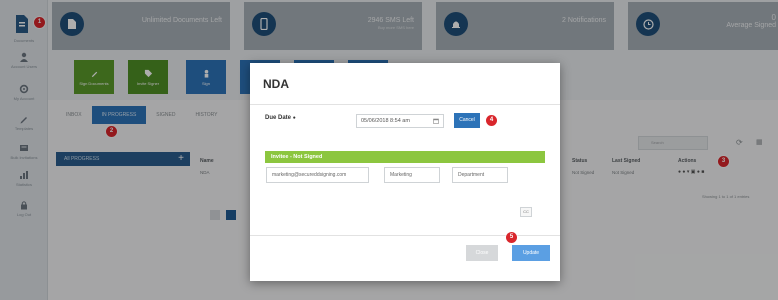 This screenshot has height=300, width=778. Describe the element at coordinates (482, 253) in the screenshot. I see `close-button: Close` at that location.